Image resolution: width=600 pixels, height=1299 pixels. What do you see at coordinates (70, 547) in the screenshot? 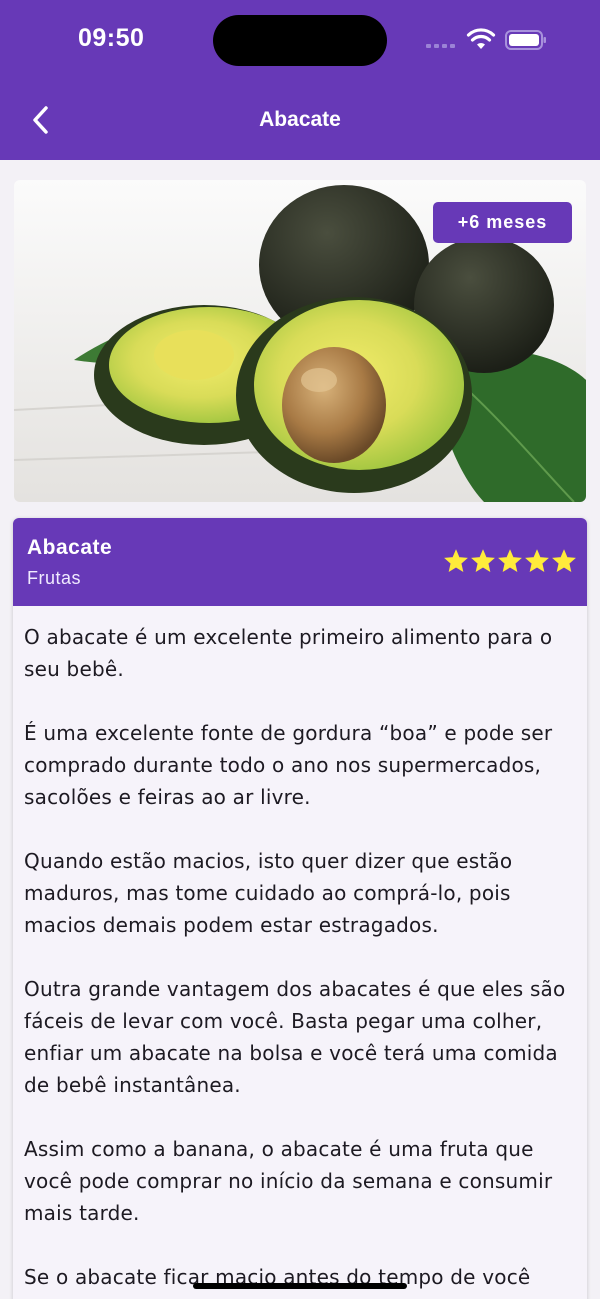
I see `food-name: Abacate` at bounding box center [70, 547].